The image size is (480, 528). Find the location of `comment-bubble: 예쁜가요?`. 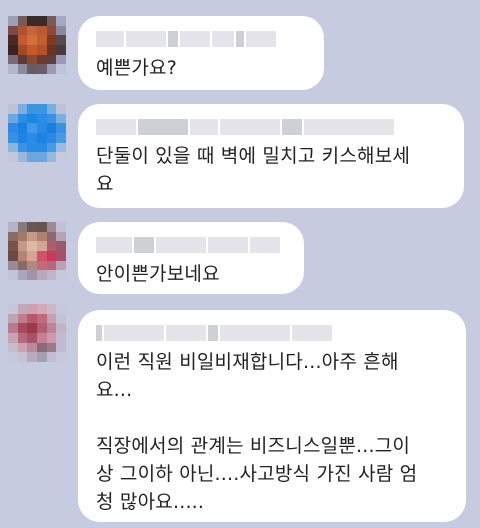

comment-bubble: 예쁜가요? is located at coordinates (201, 53).